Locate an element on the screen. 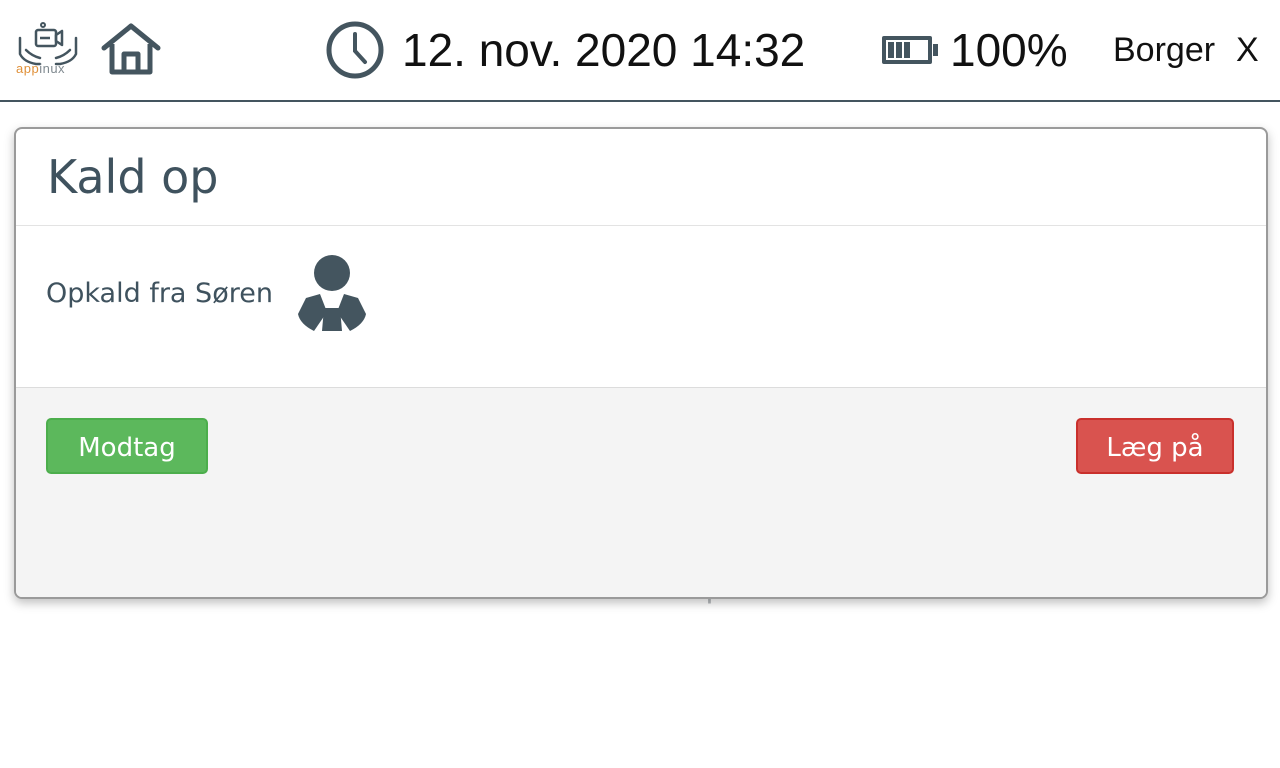 This screenshot has height=768, width=1280. clock-icon is located at coordinates (355, 50).